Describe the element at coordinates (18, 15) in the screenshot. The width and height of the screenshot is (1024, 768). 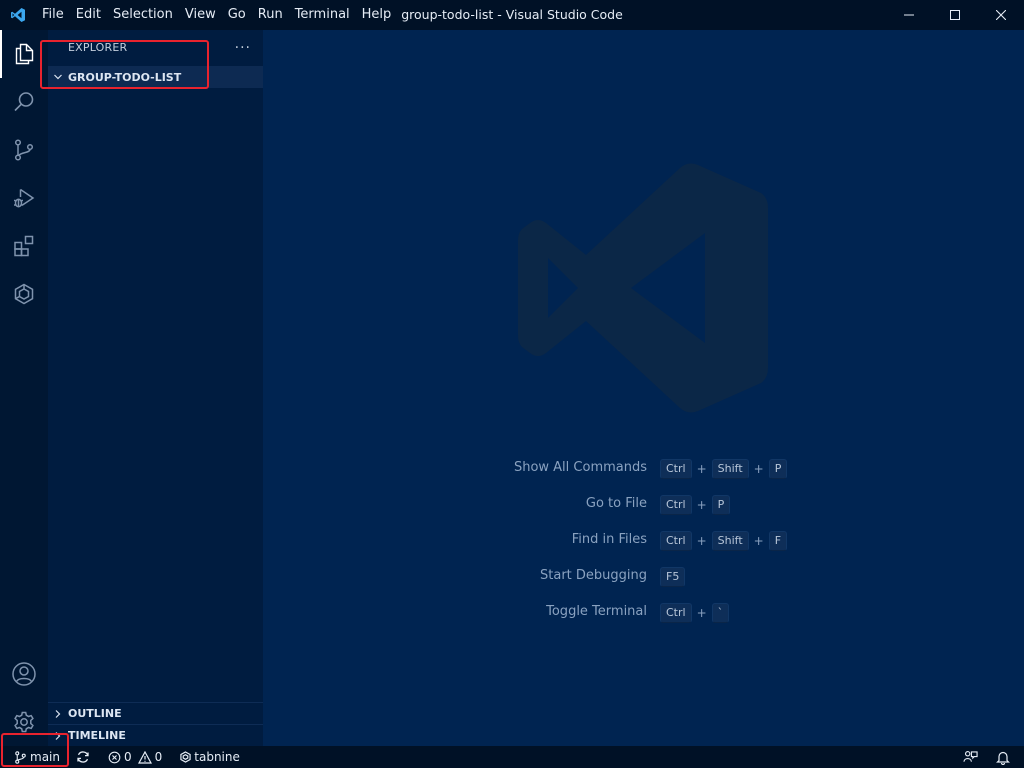
I see `vscode-logo-icon` at that location.